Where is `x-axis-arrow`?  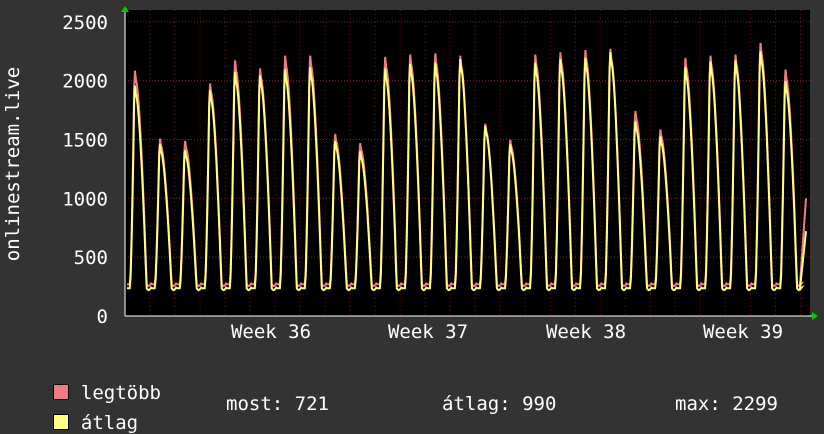
x-axis-arrow is located at coordinates (815, 316).